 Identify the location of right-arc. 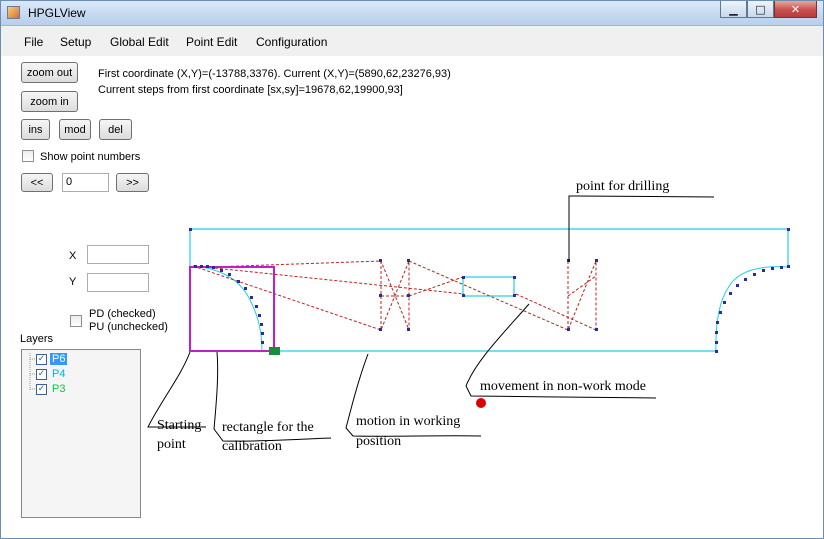
(752, 309).